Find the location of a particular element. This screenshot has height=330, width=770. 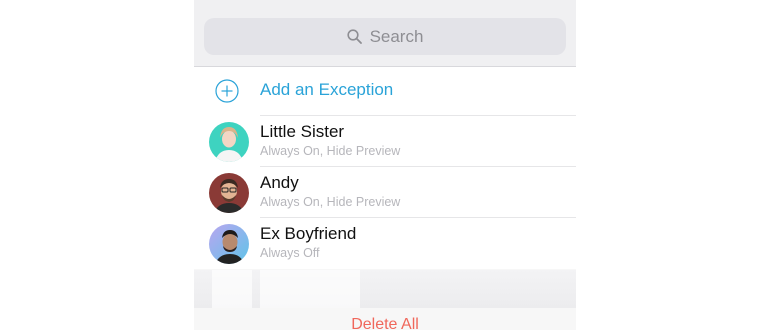

list-item: Ex Boyfriend Always Off is located at coordinates (385, 243).